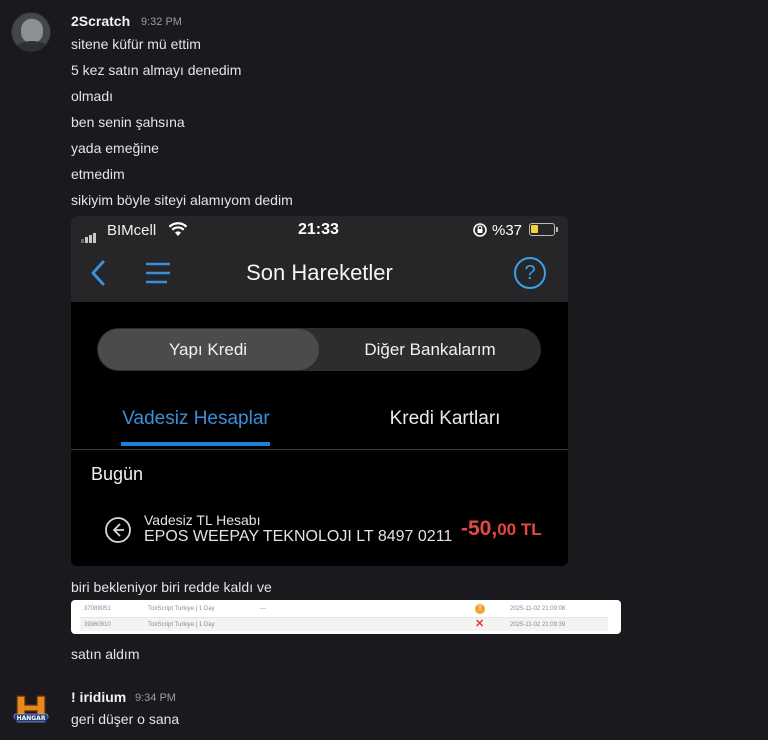 This screenshot has height=740, width=768. What do you see at coordinates (98, 174) in the screenshot?
I see `message-line: etmedim` at bounding box center [98, 174].